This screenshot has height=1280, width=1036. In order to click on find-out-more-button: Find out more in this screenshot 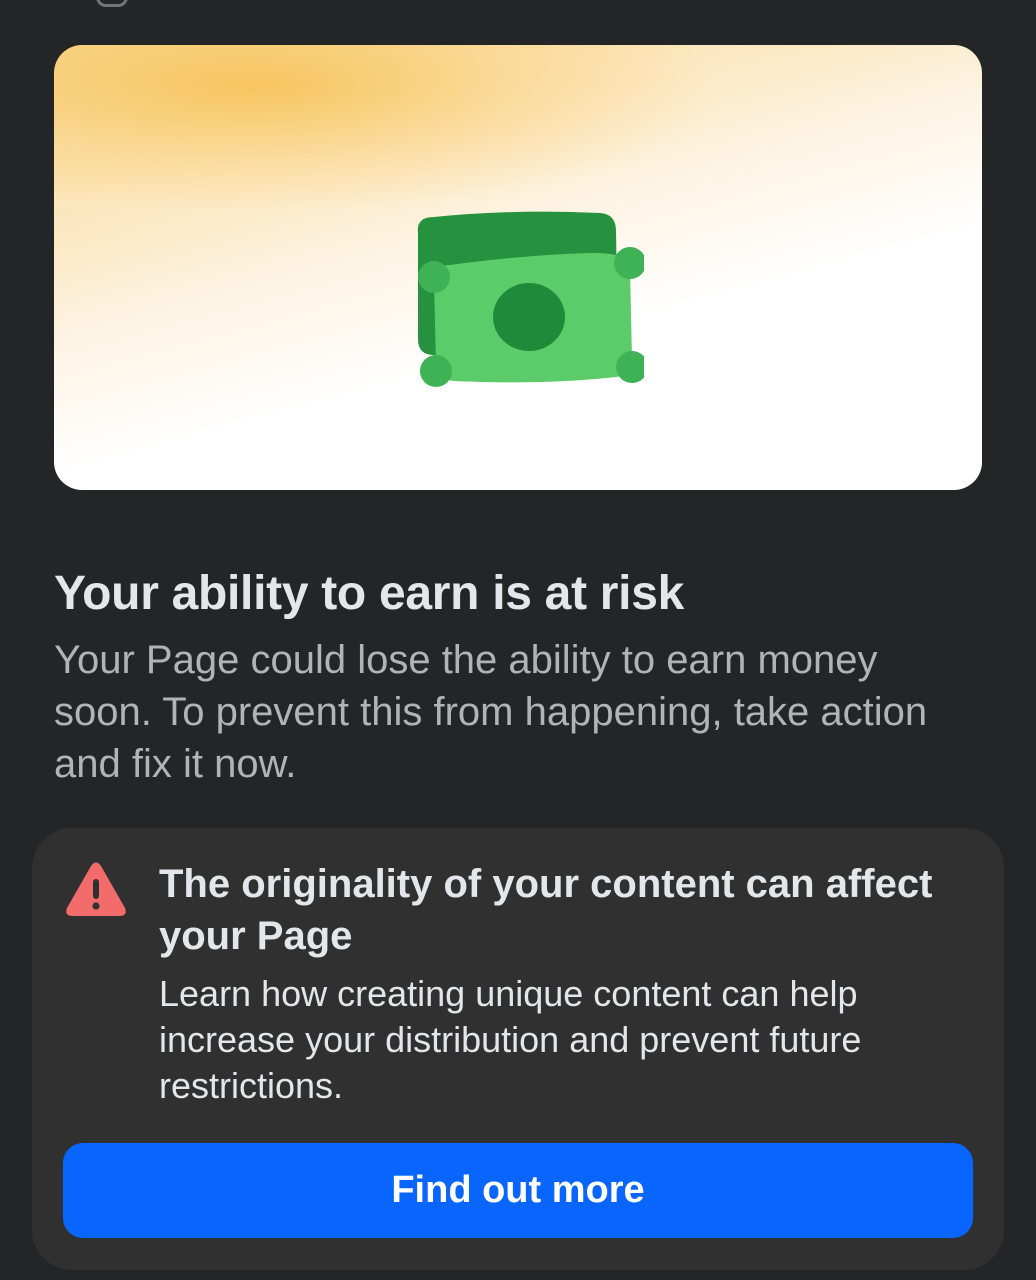, I will do `click(518, 1190)`.